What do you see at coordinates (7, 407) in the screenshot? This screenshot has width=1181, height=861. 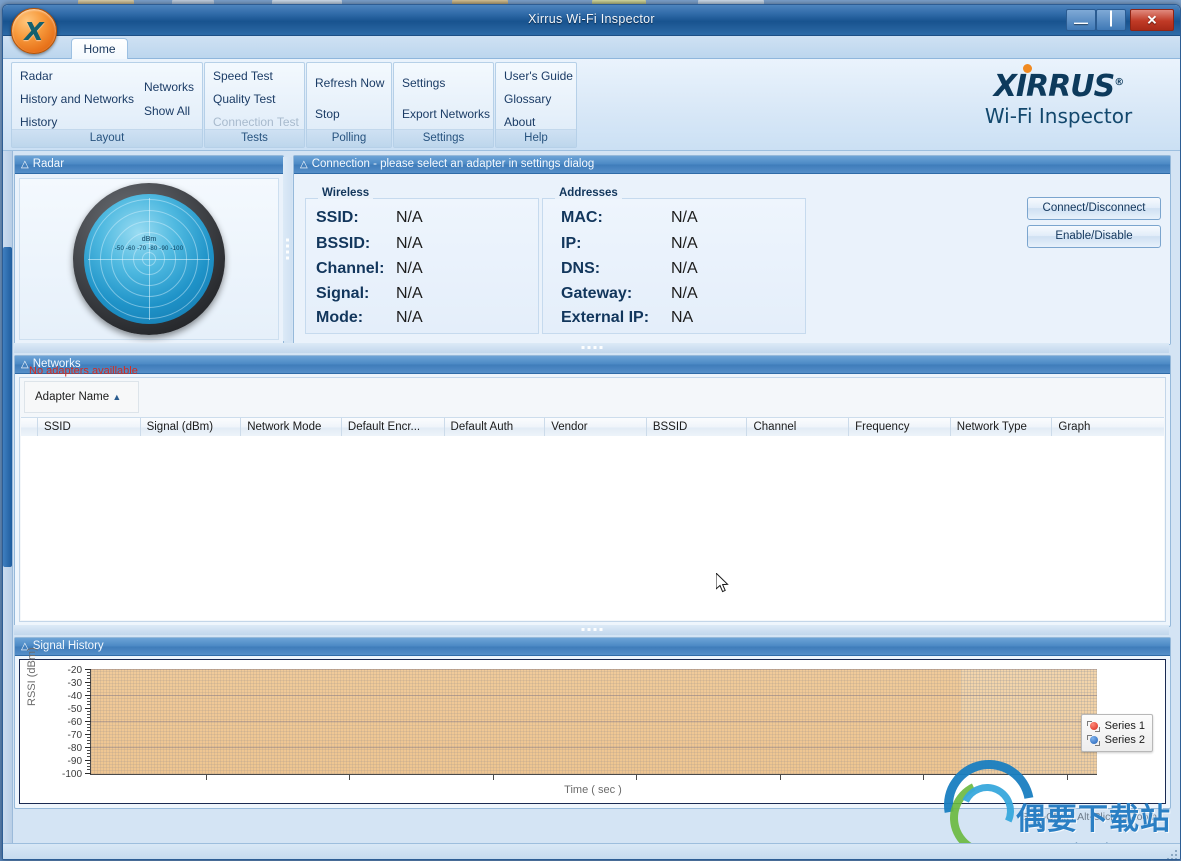 I see `scrollbar-thumb` at bounding box center [7, 407].